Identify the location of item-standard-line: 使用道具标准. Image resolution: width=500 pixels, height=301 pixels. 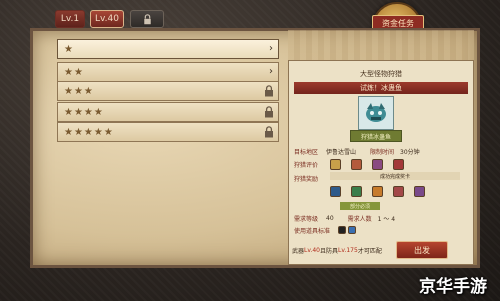
(381, 230).